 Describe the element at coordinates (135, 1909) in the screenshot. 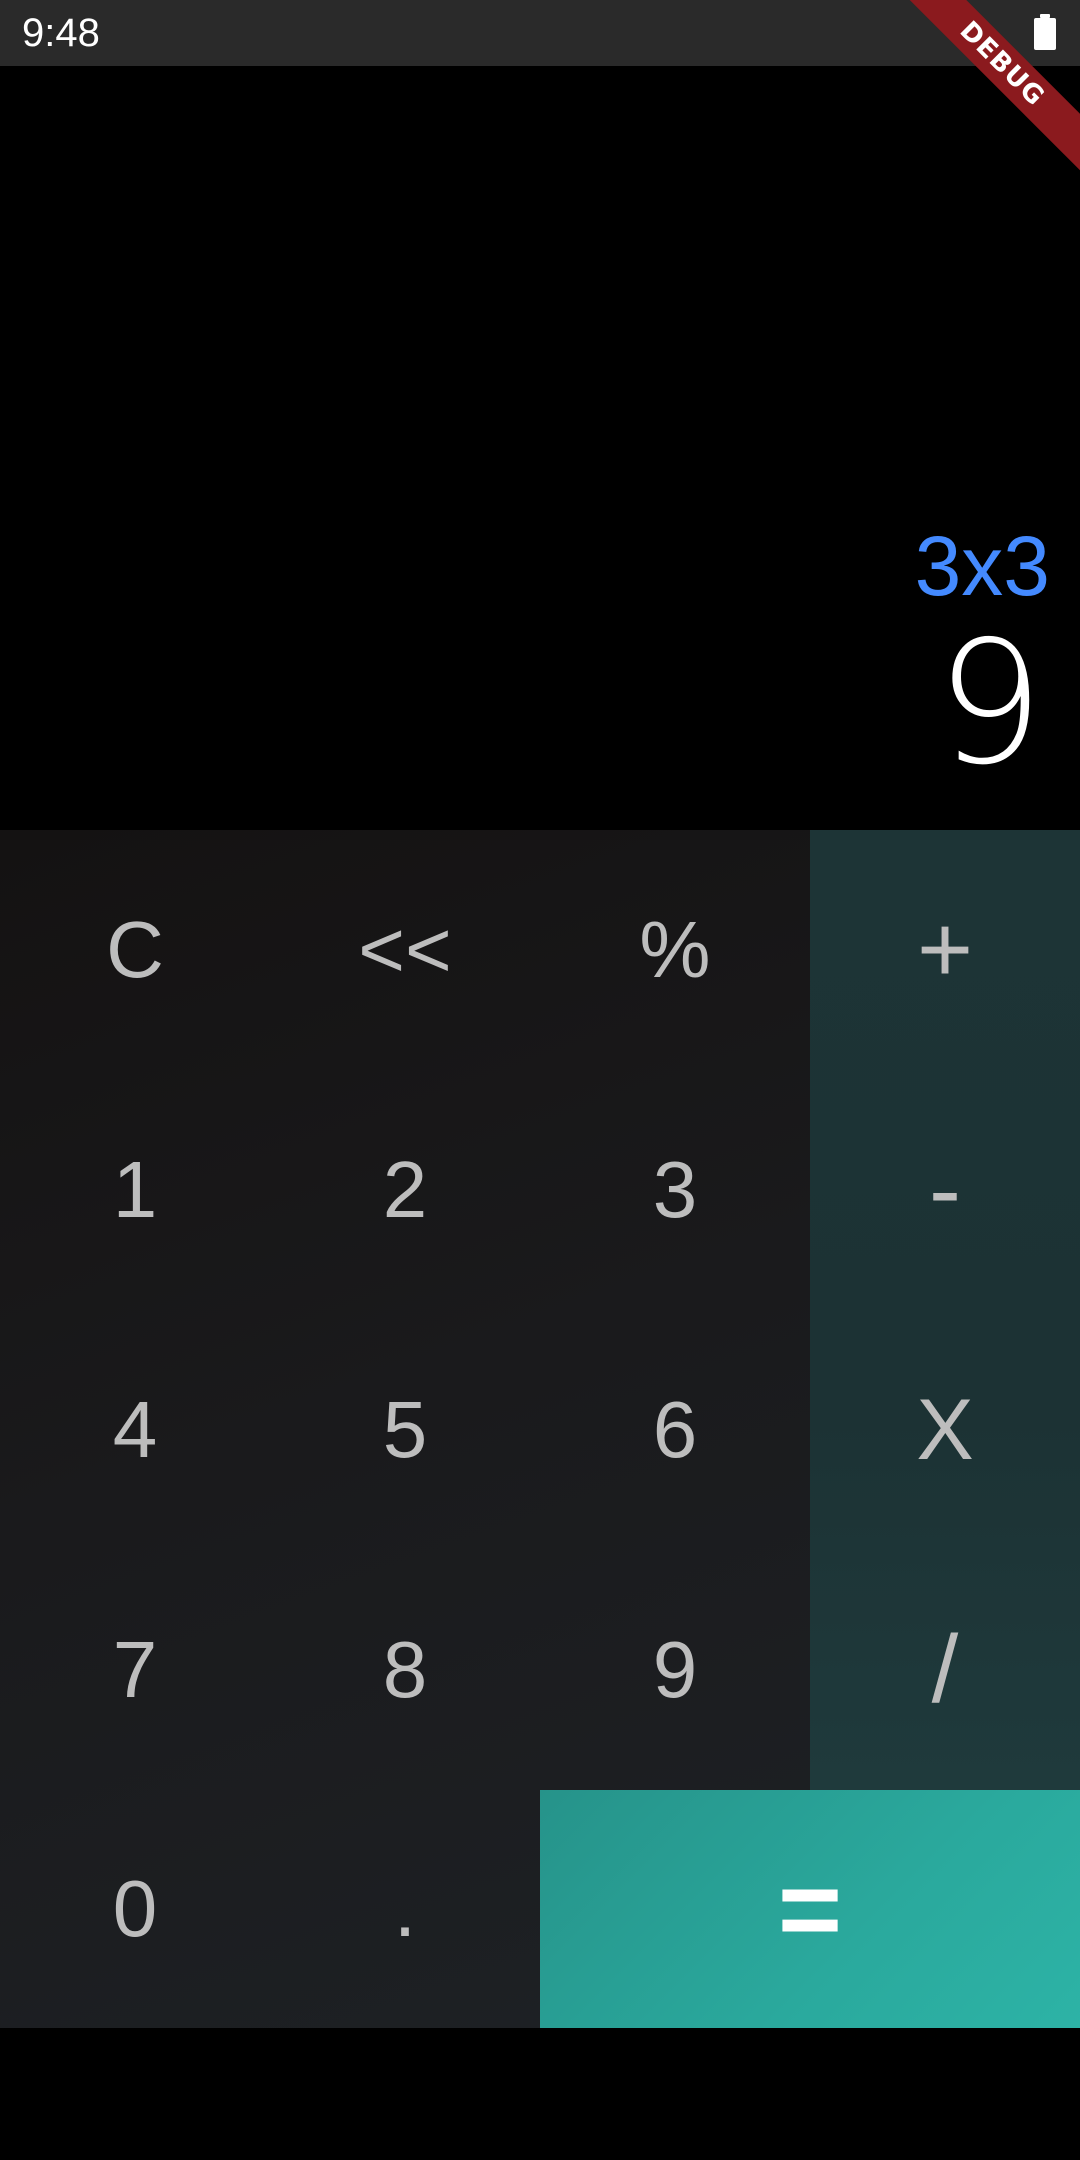

I see `digit-0-button: 0` at that location.